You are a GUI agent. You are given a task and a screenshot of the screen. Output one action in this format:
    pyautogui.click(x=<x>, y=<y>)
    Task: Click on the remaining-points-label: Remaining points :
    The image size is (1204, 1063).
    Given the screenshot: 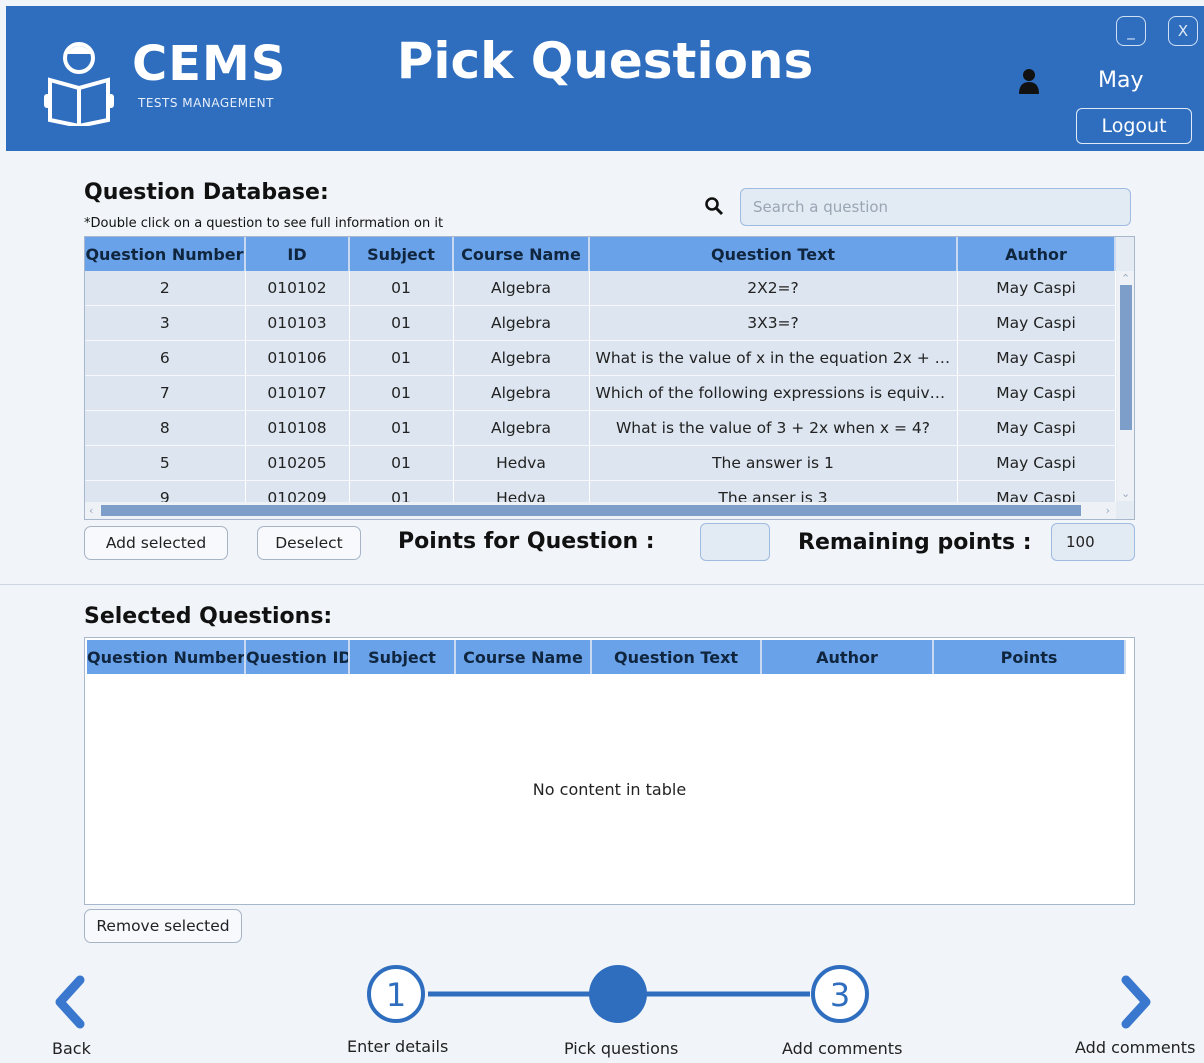 What is the action you would take?
    pyautogui.click(x=915, y=542)
    